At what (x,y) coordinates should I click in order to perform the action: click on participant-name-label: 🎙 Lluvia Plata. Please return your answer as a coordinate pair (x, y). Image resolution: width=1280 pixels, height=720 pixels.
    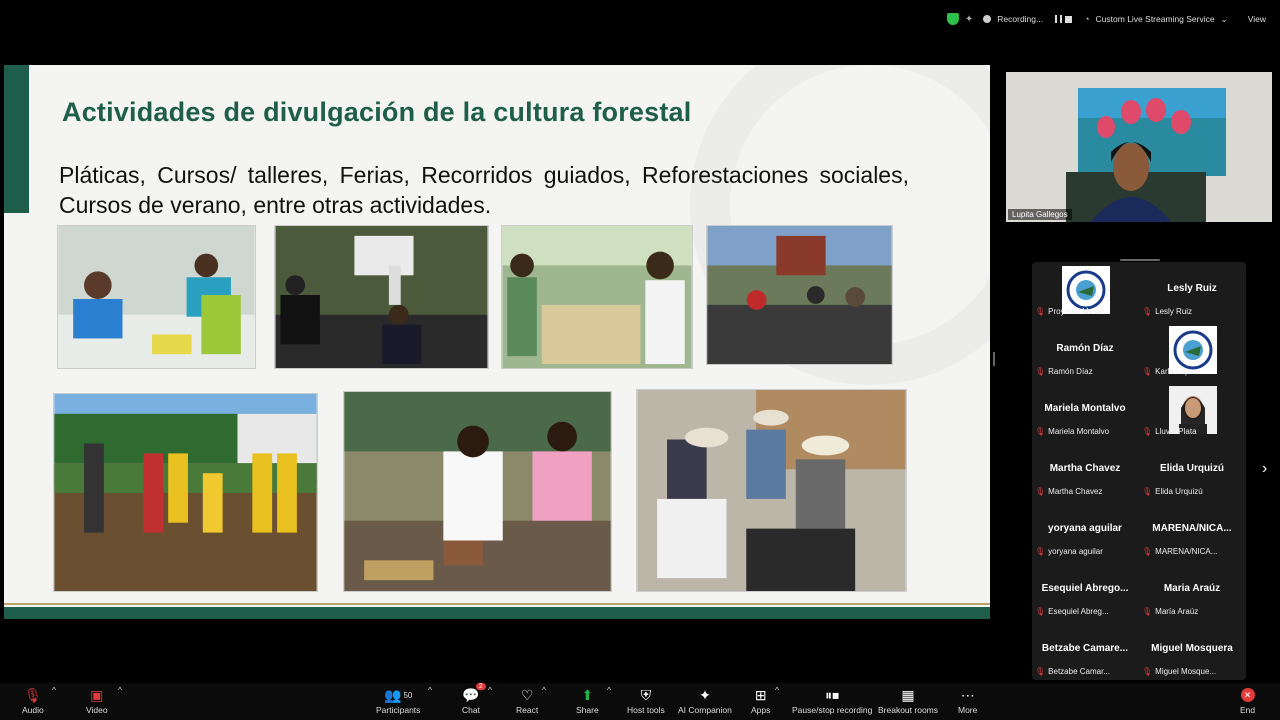
    Looking at the image, I should click on (1169, 431).